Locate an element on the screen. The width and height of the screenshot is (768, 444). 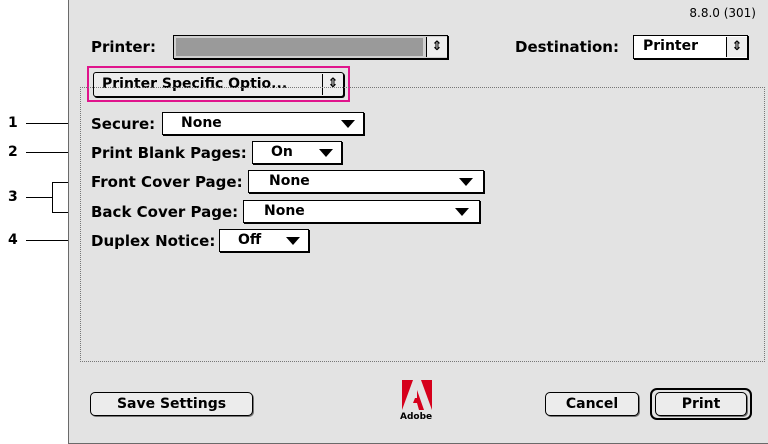
print-blank-pages-value: On is located at coordinates (282, 152).